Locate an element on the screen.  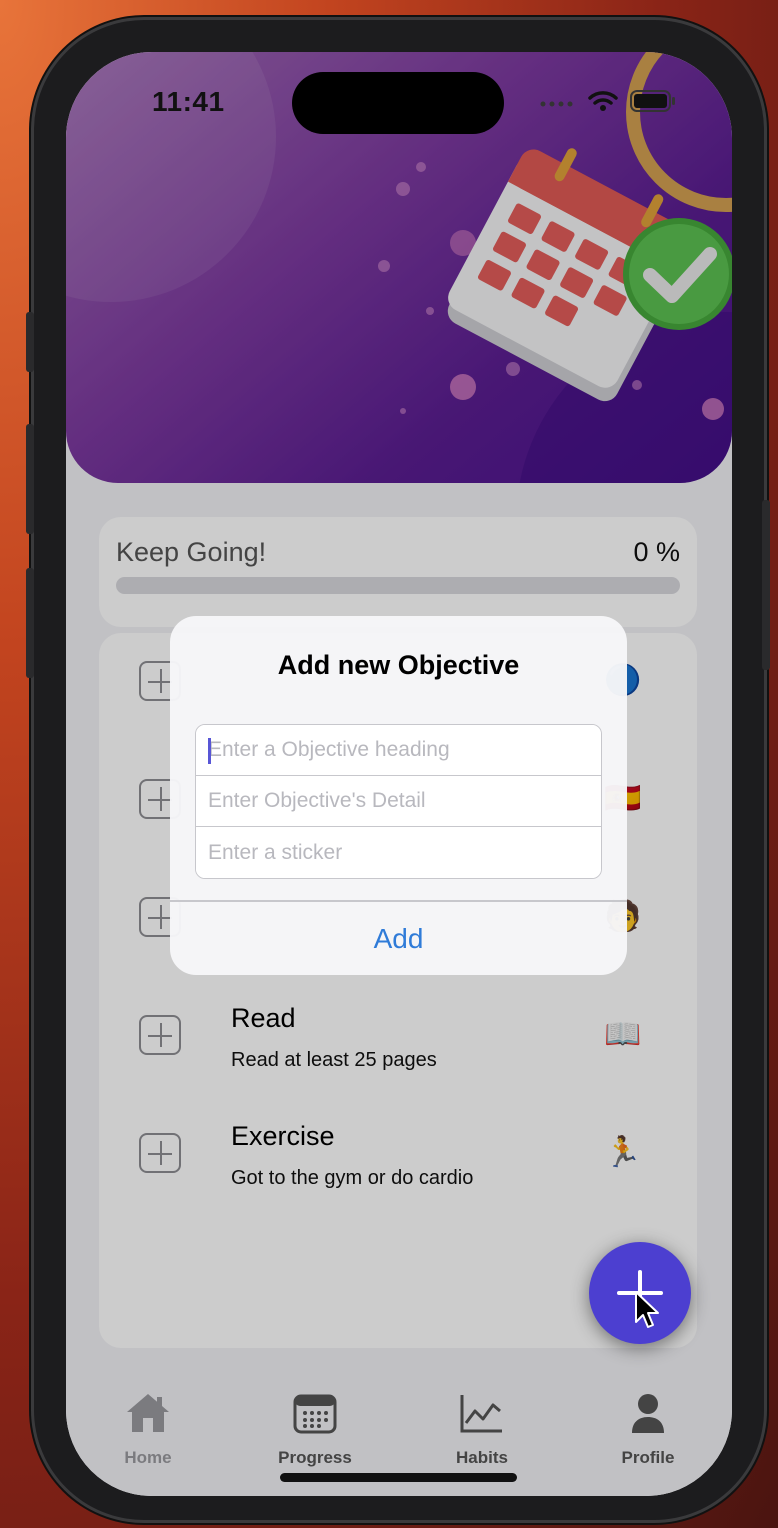
dialog-title: Add new Objective is located at coordinates (398, 665).